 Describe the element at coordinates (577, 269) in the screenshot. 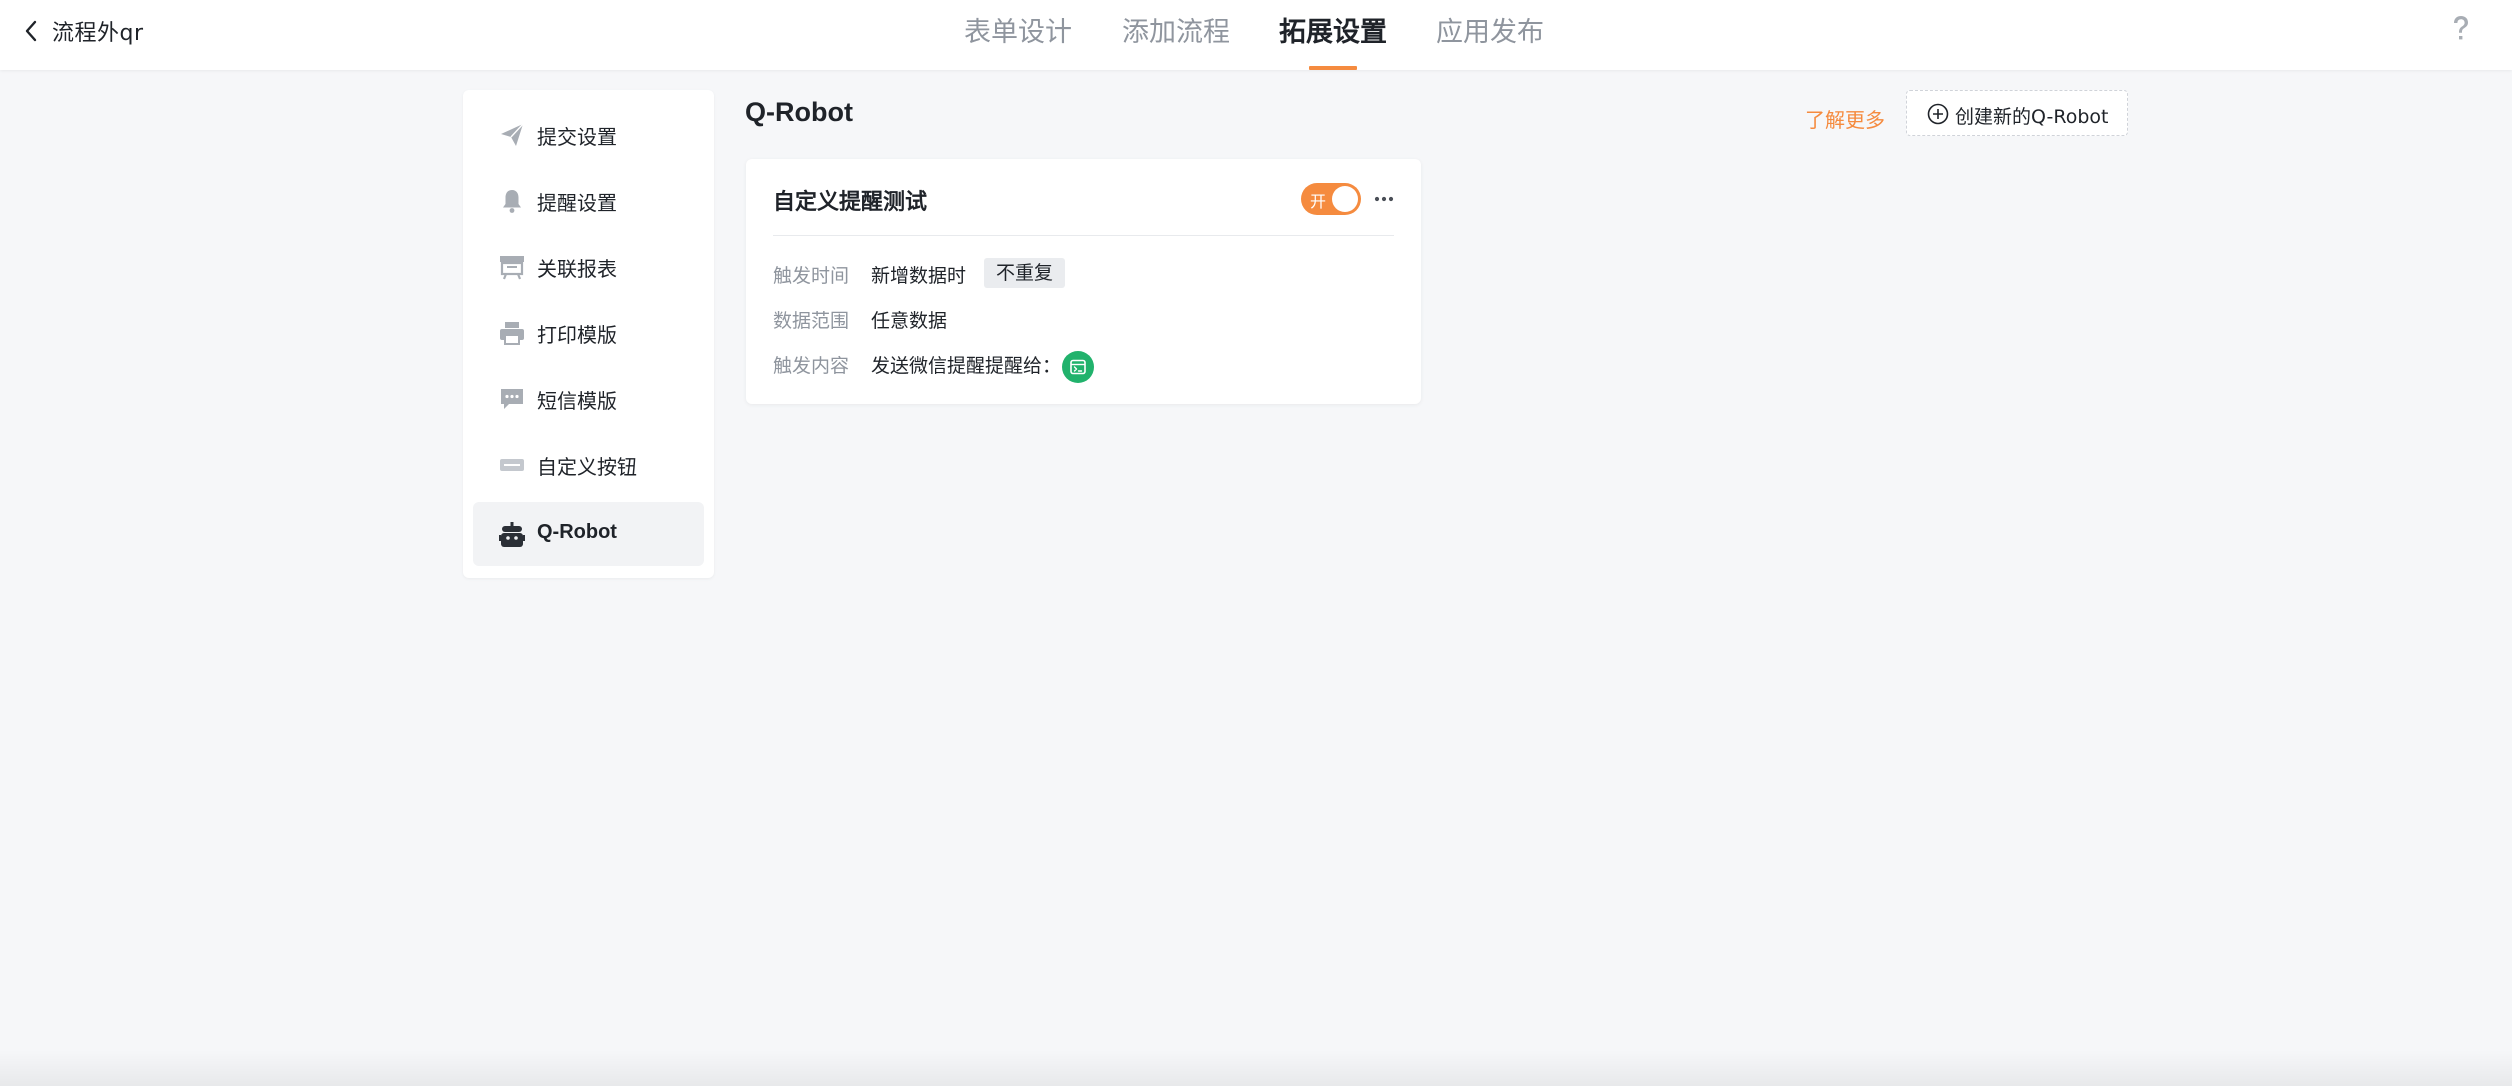

I see `sidebar-item-label: 关联报表` at that location.